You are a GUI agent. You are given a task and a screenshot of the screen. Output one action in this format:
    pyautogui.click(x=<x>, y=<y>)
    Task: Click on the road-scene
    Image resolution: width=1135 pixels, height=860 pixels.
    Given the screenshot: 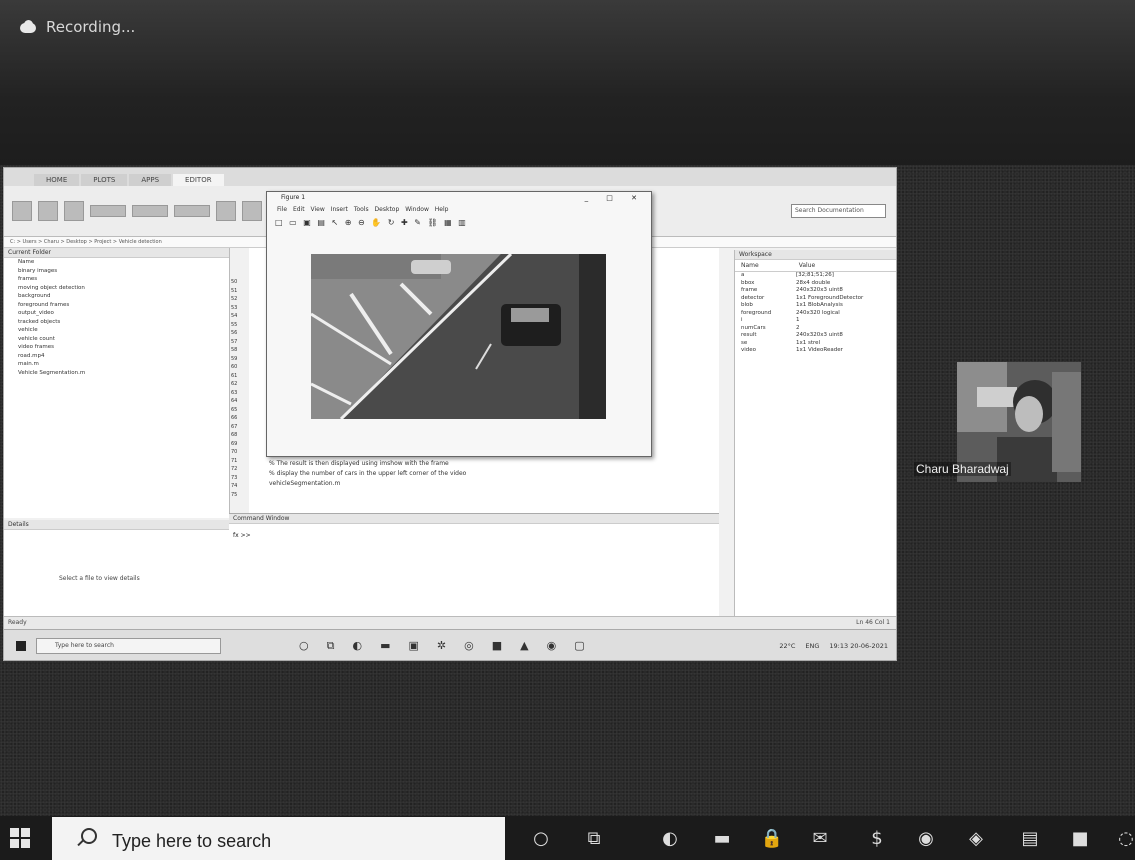 What is the action you would take?
    pyautogui.click(x=458, y=336)
    